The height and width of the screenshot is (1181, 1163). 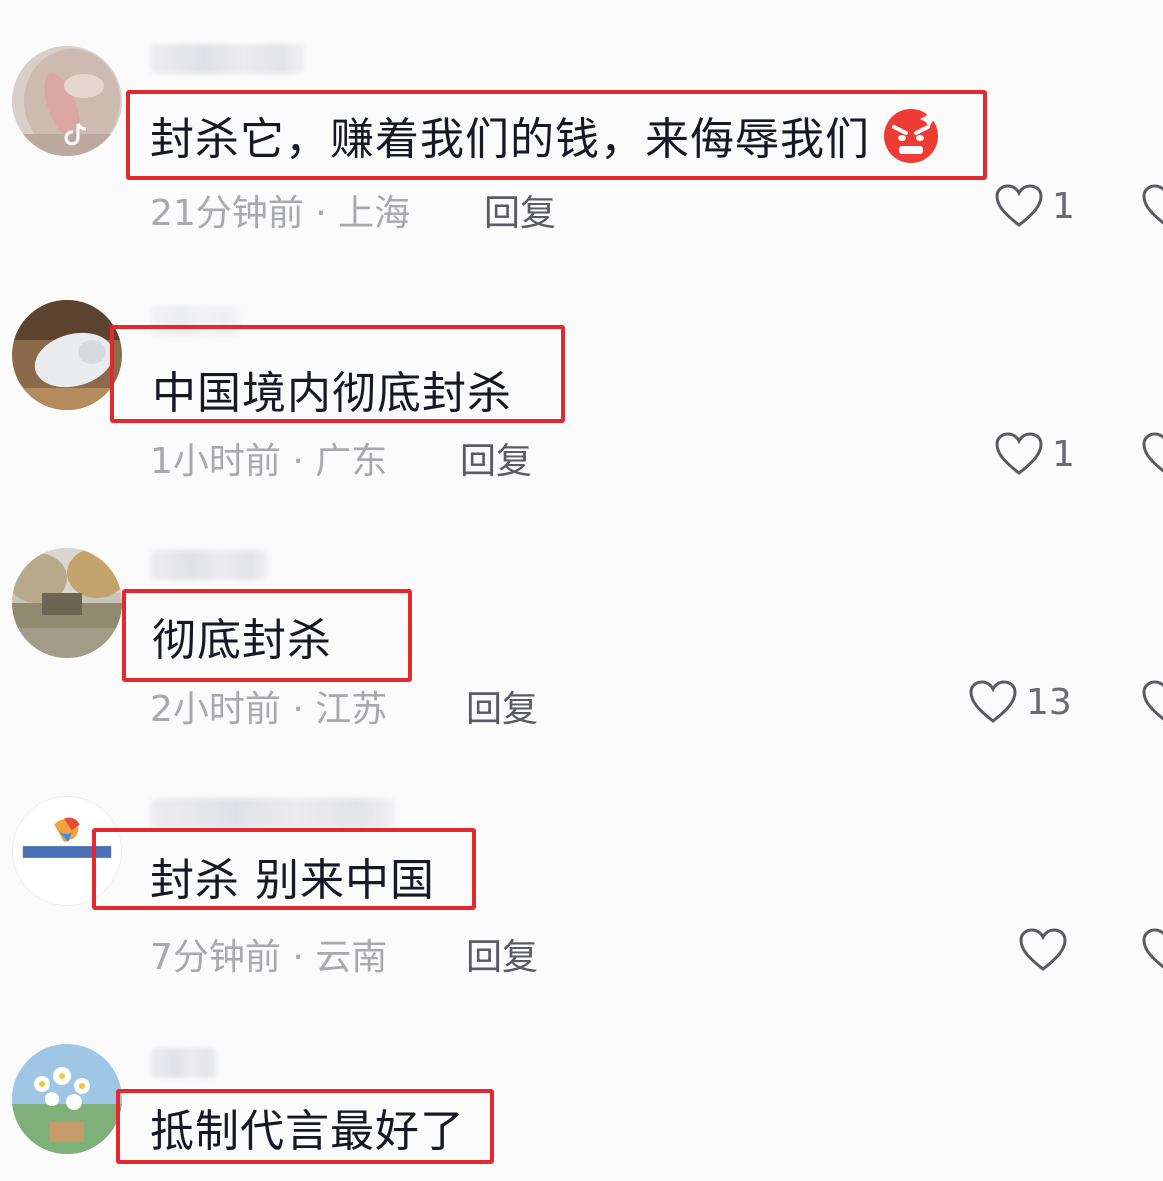 I want to click on comment-text: 封杀 别来中国, so click(x=292, y=880).